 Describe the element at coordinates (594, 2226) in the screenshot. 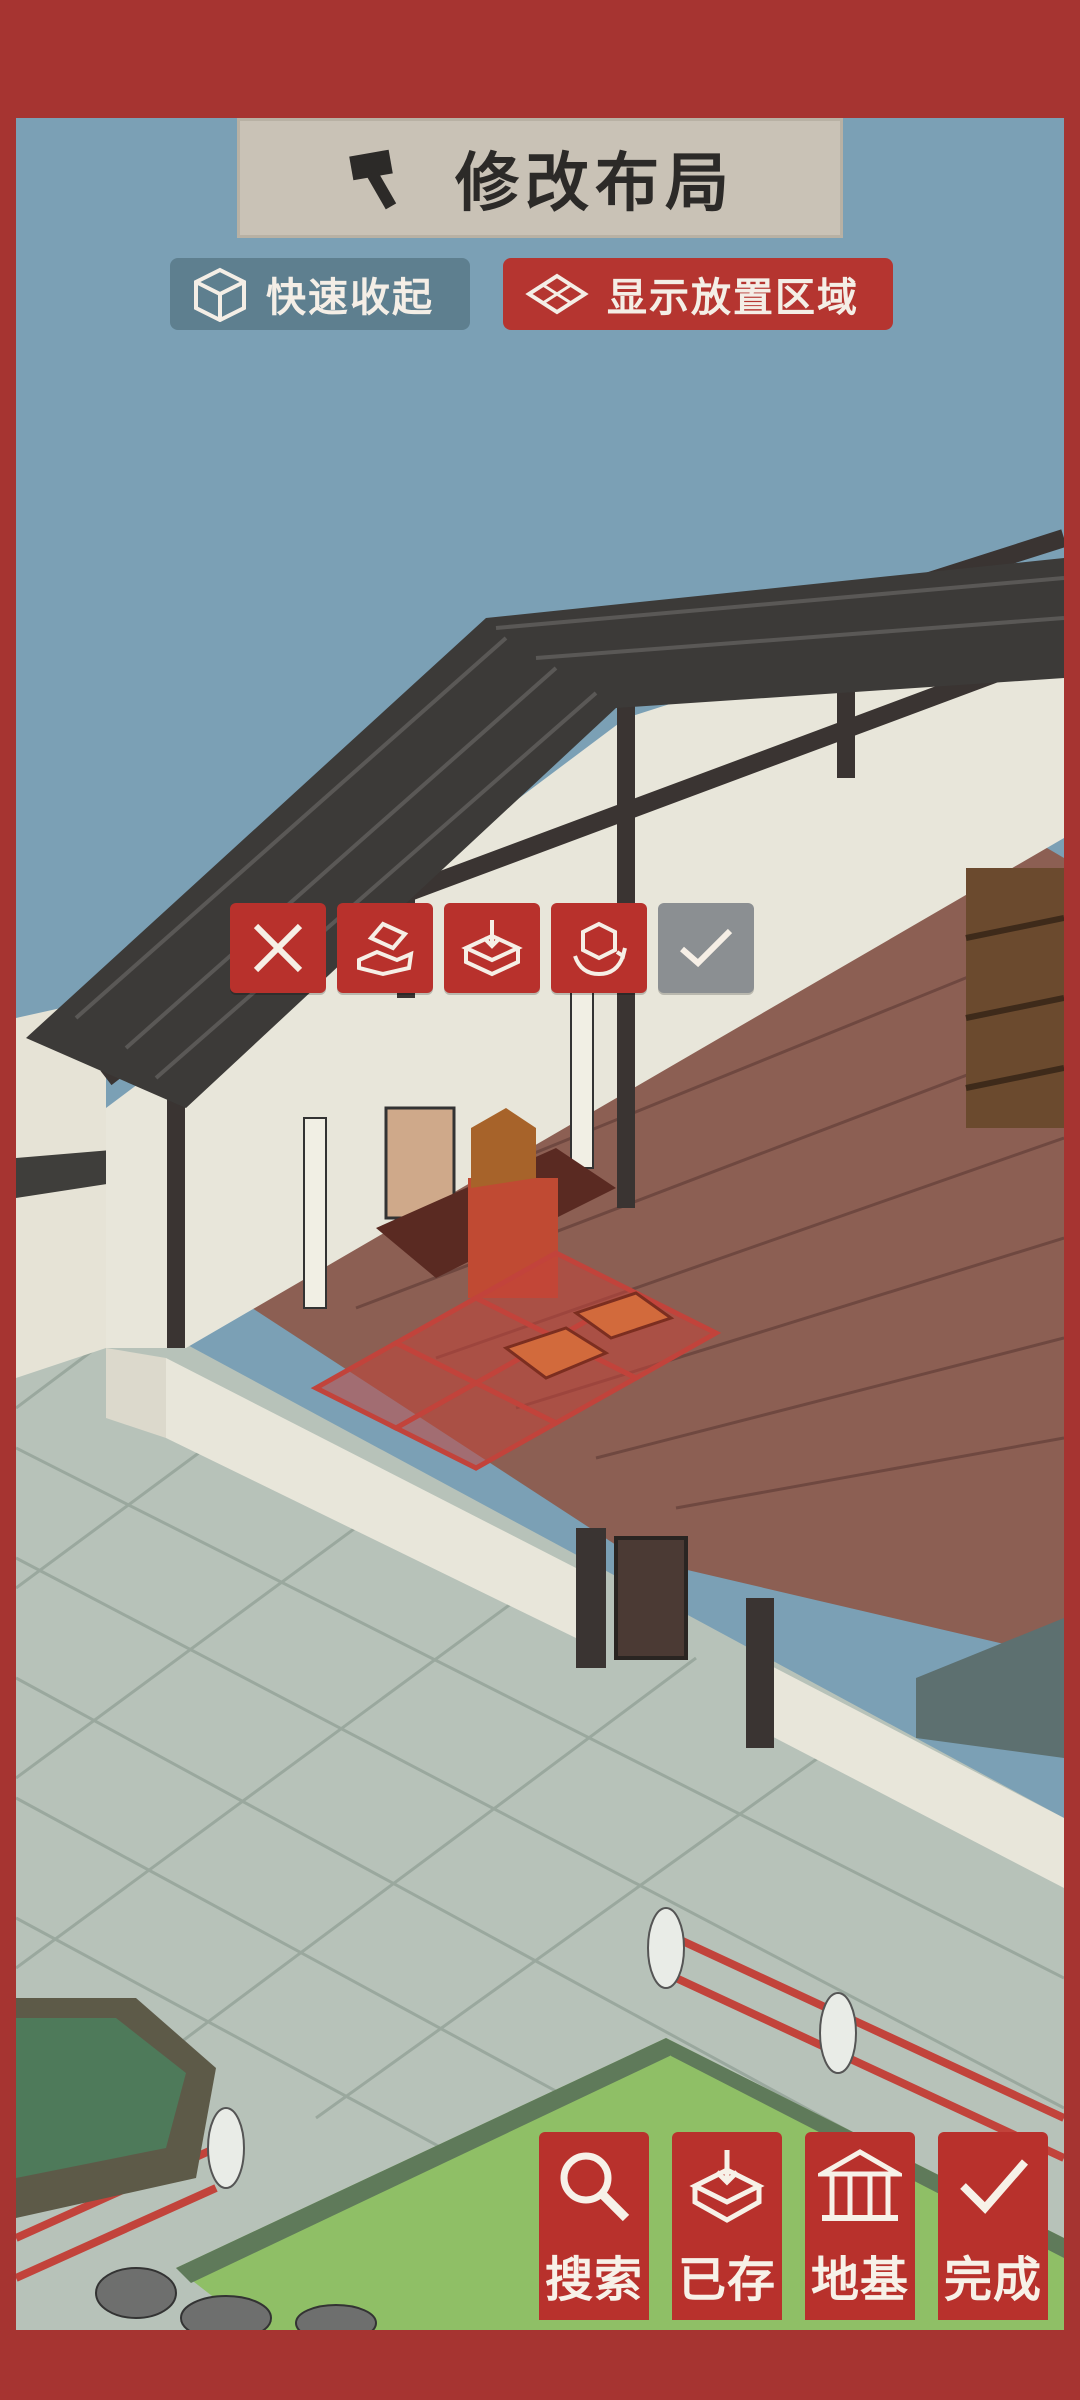

I see `search-button: 搜索` at that location.